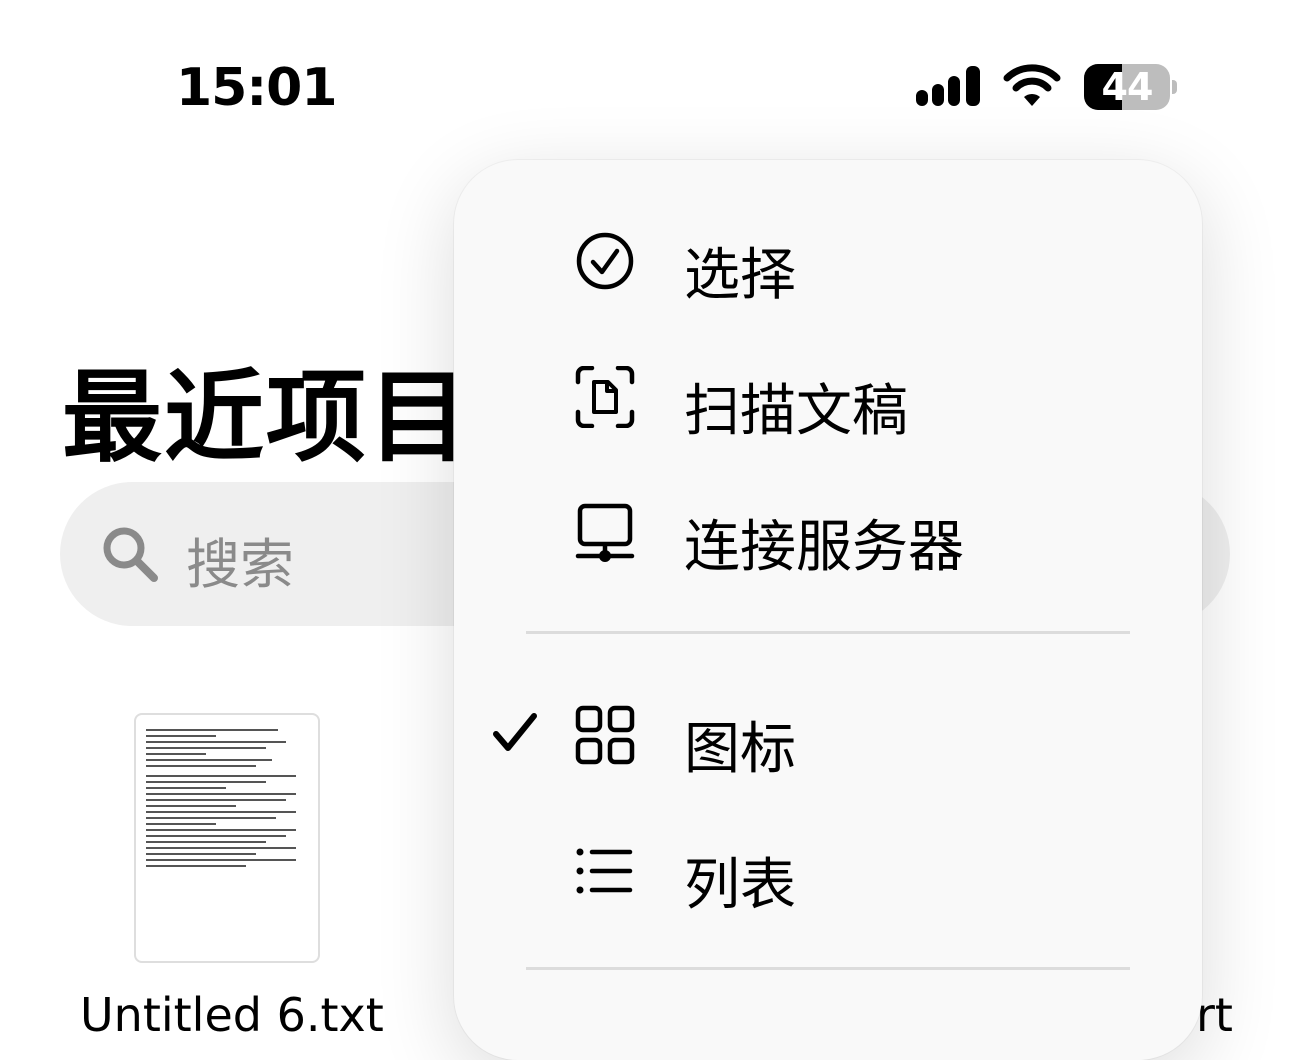 The image size is (1290, 1060). I want to click on menu-item-label: 连接服务器, so click(824, 547).